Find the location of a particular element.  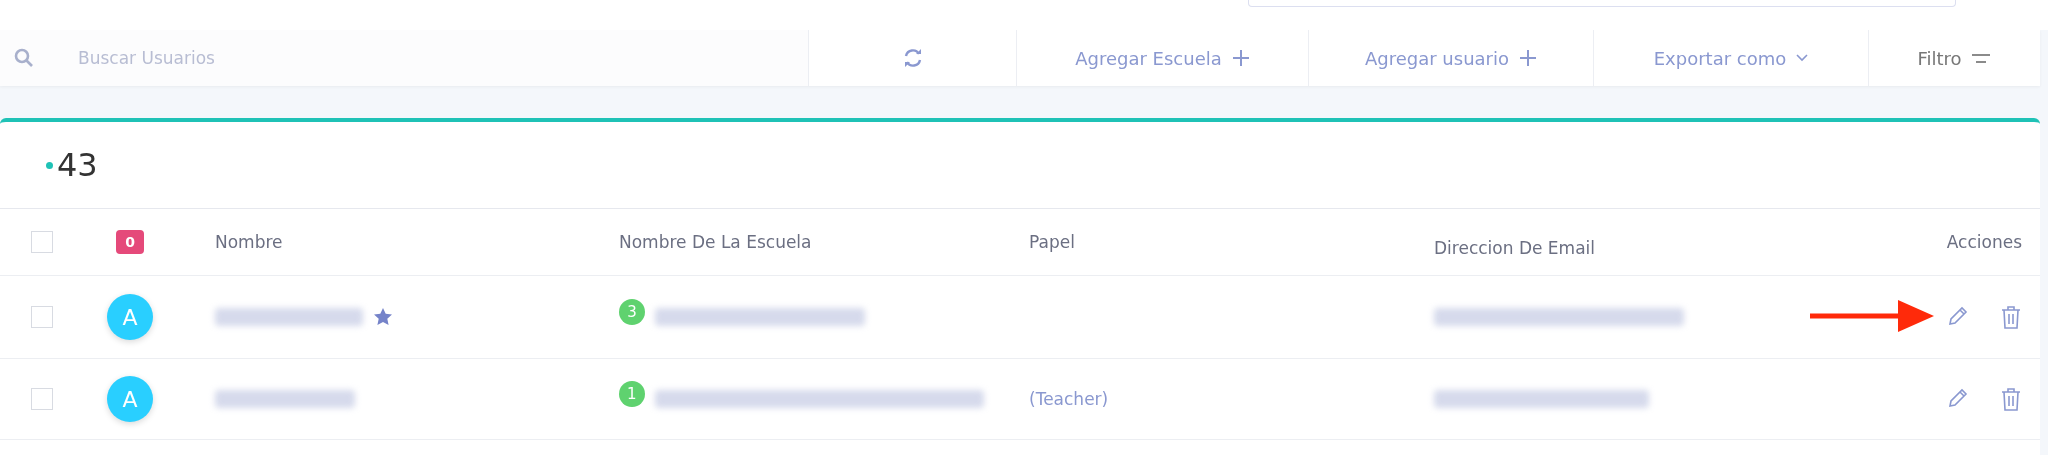

column-header: Acciones is located at coordinates (1984, 242).